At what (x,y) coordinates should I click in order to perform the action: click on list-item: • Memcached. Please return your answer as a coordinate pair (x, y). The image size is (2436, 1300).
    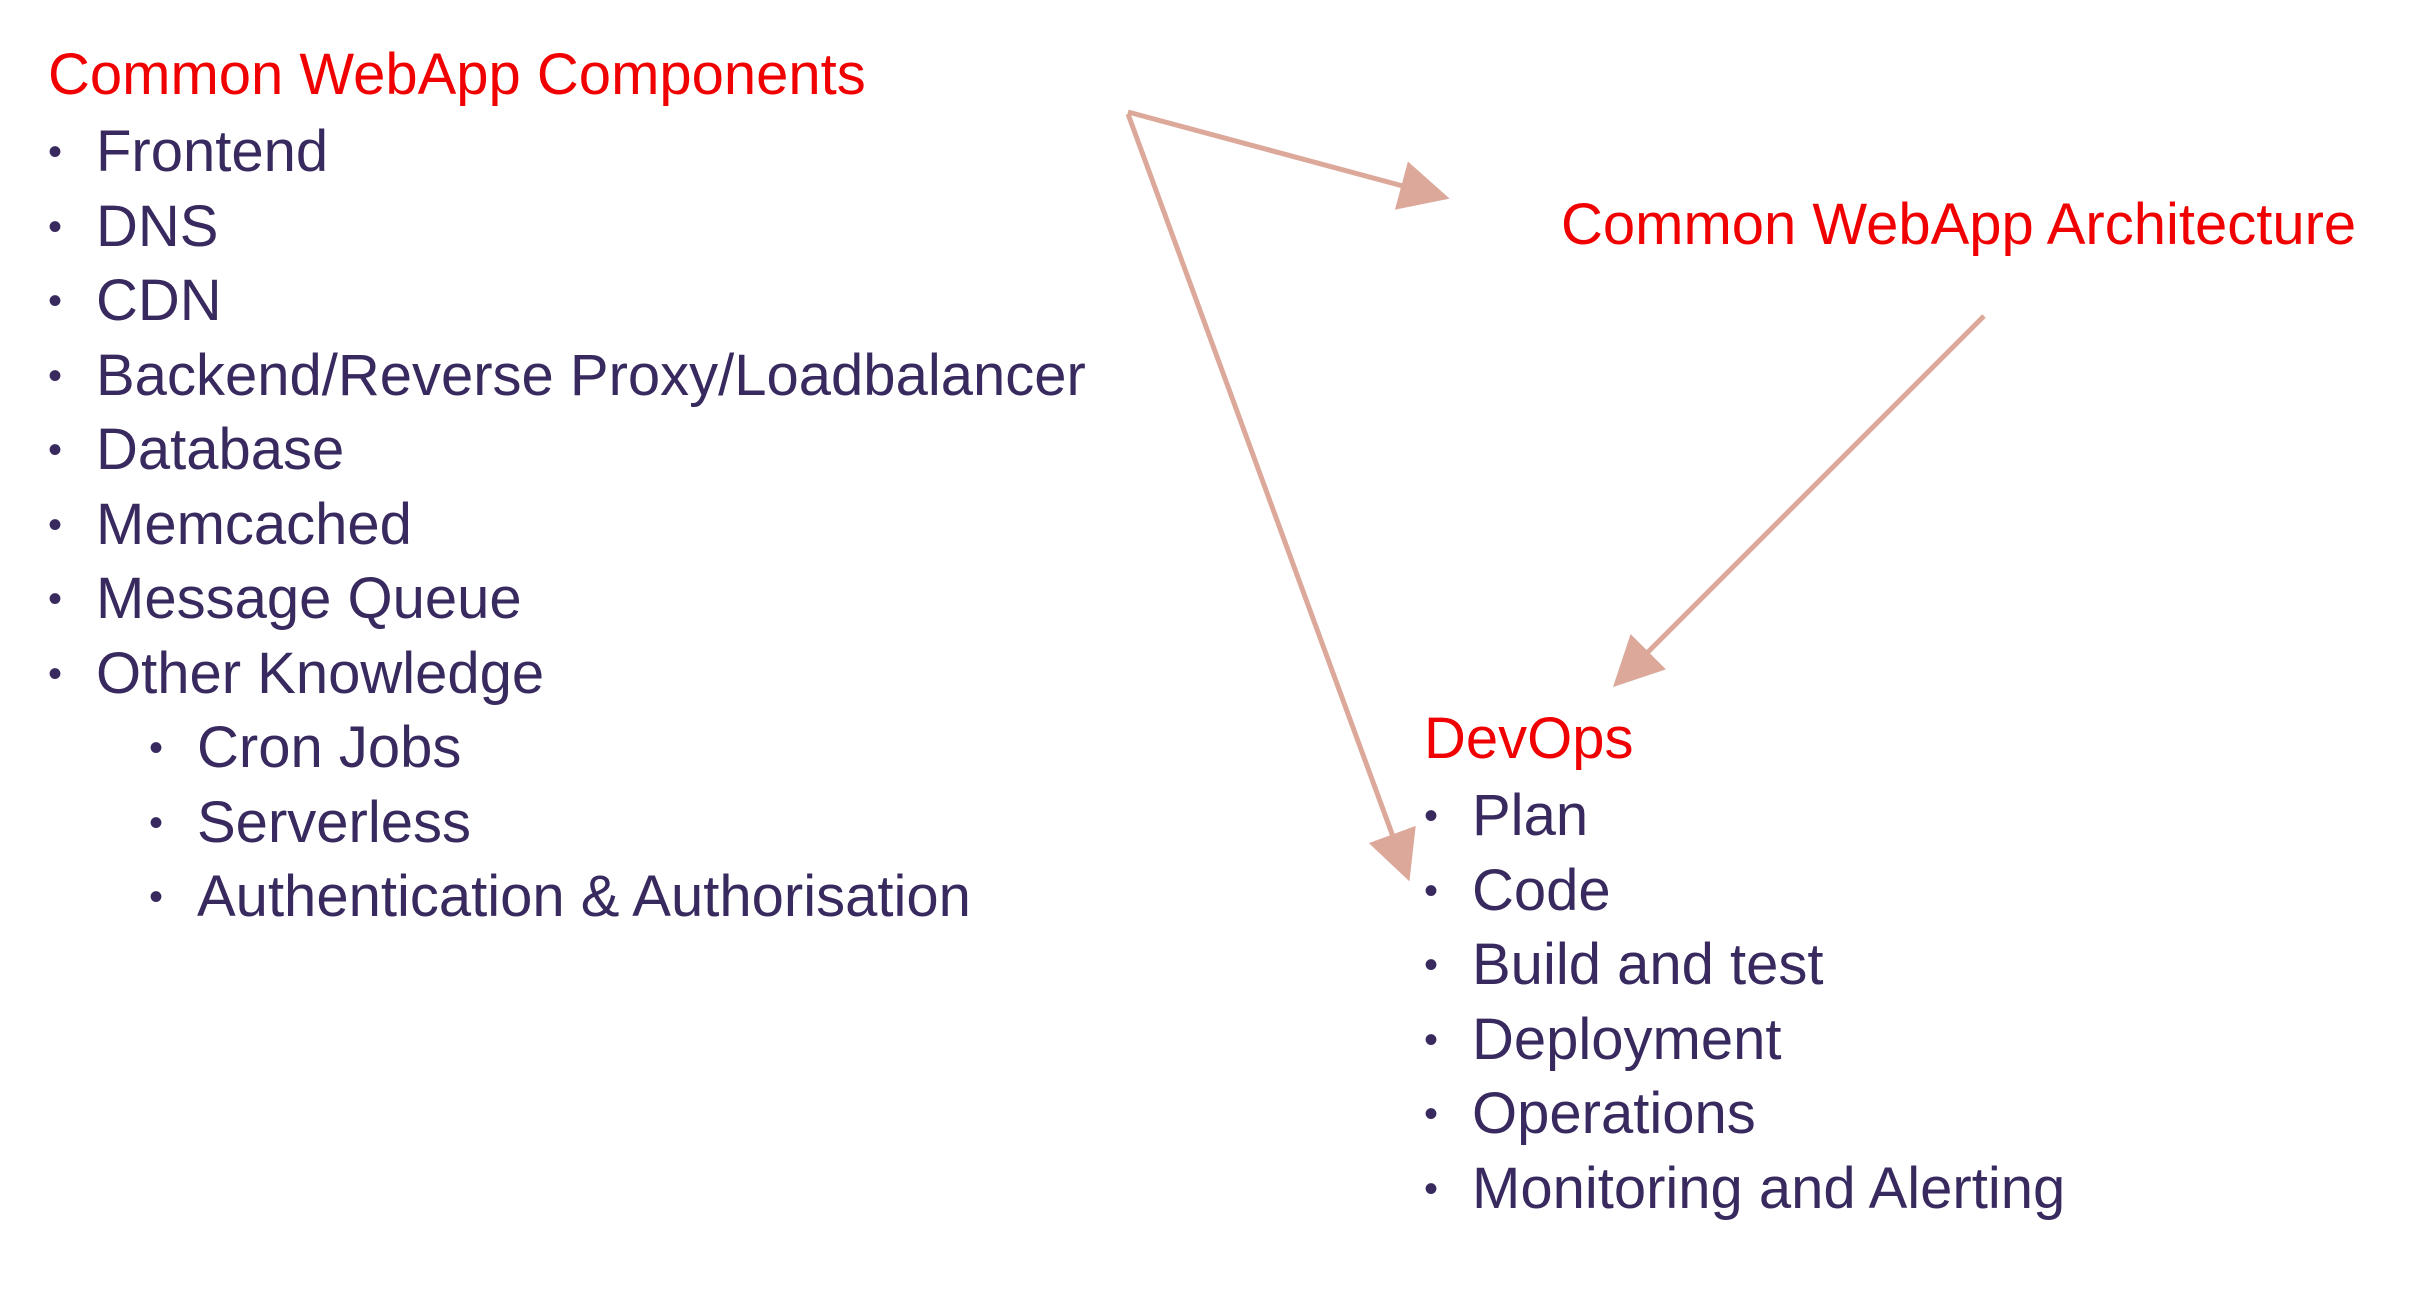
    Looking at the image, I should click on (567, 525).